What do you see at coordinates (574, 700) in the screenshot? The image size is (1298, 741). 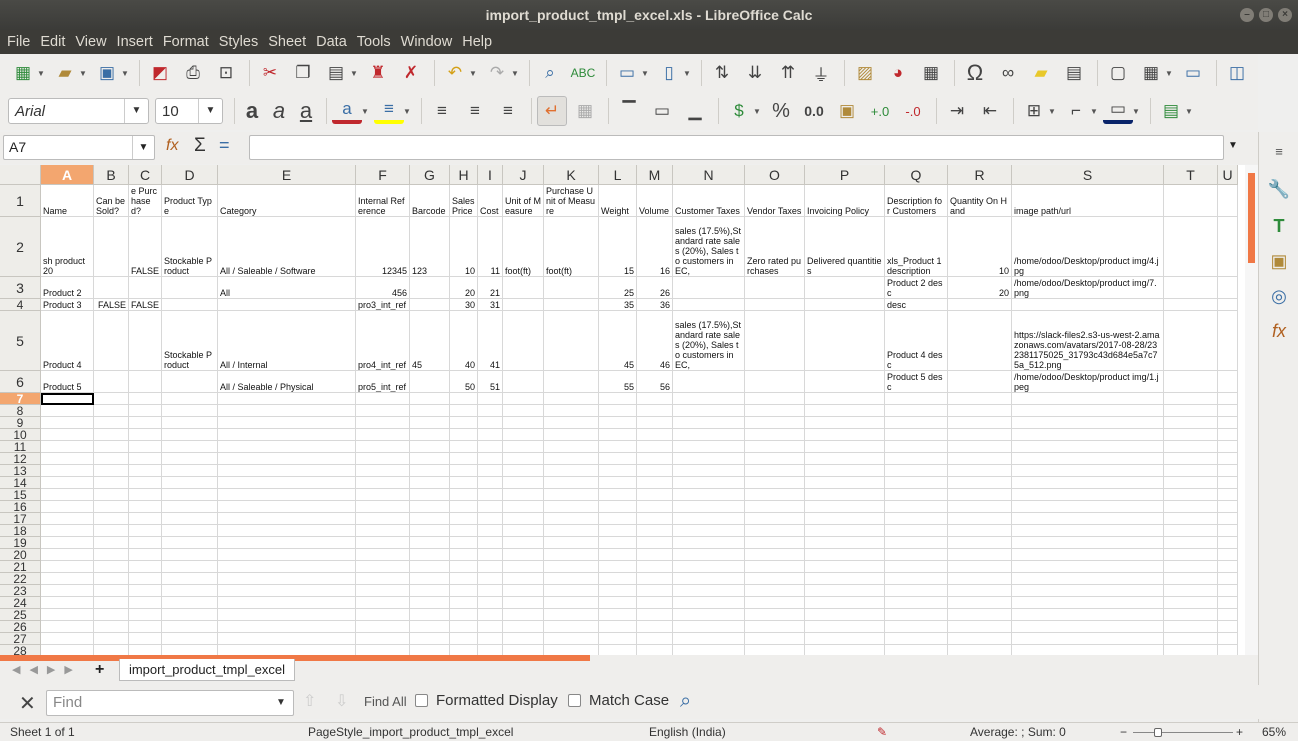 I see `match-case-checkbox` at bounding box center [574, 700].